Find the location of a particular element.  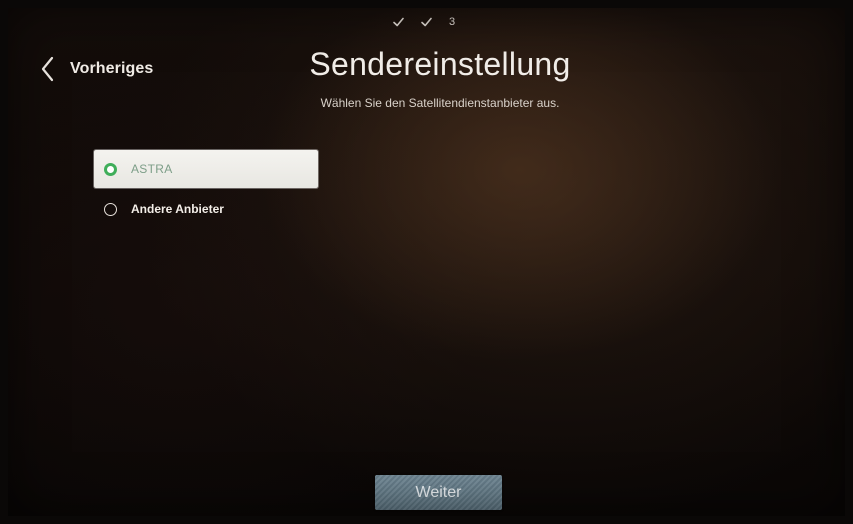

radio-unselected-icon is located at coordinates (110, 209).